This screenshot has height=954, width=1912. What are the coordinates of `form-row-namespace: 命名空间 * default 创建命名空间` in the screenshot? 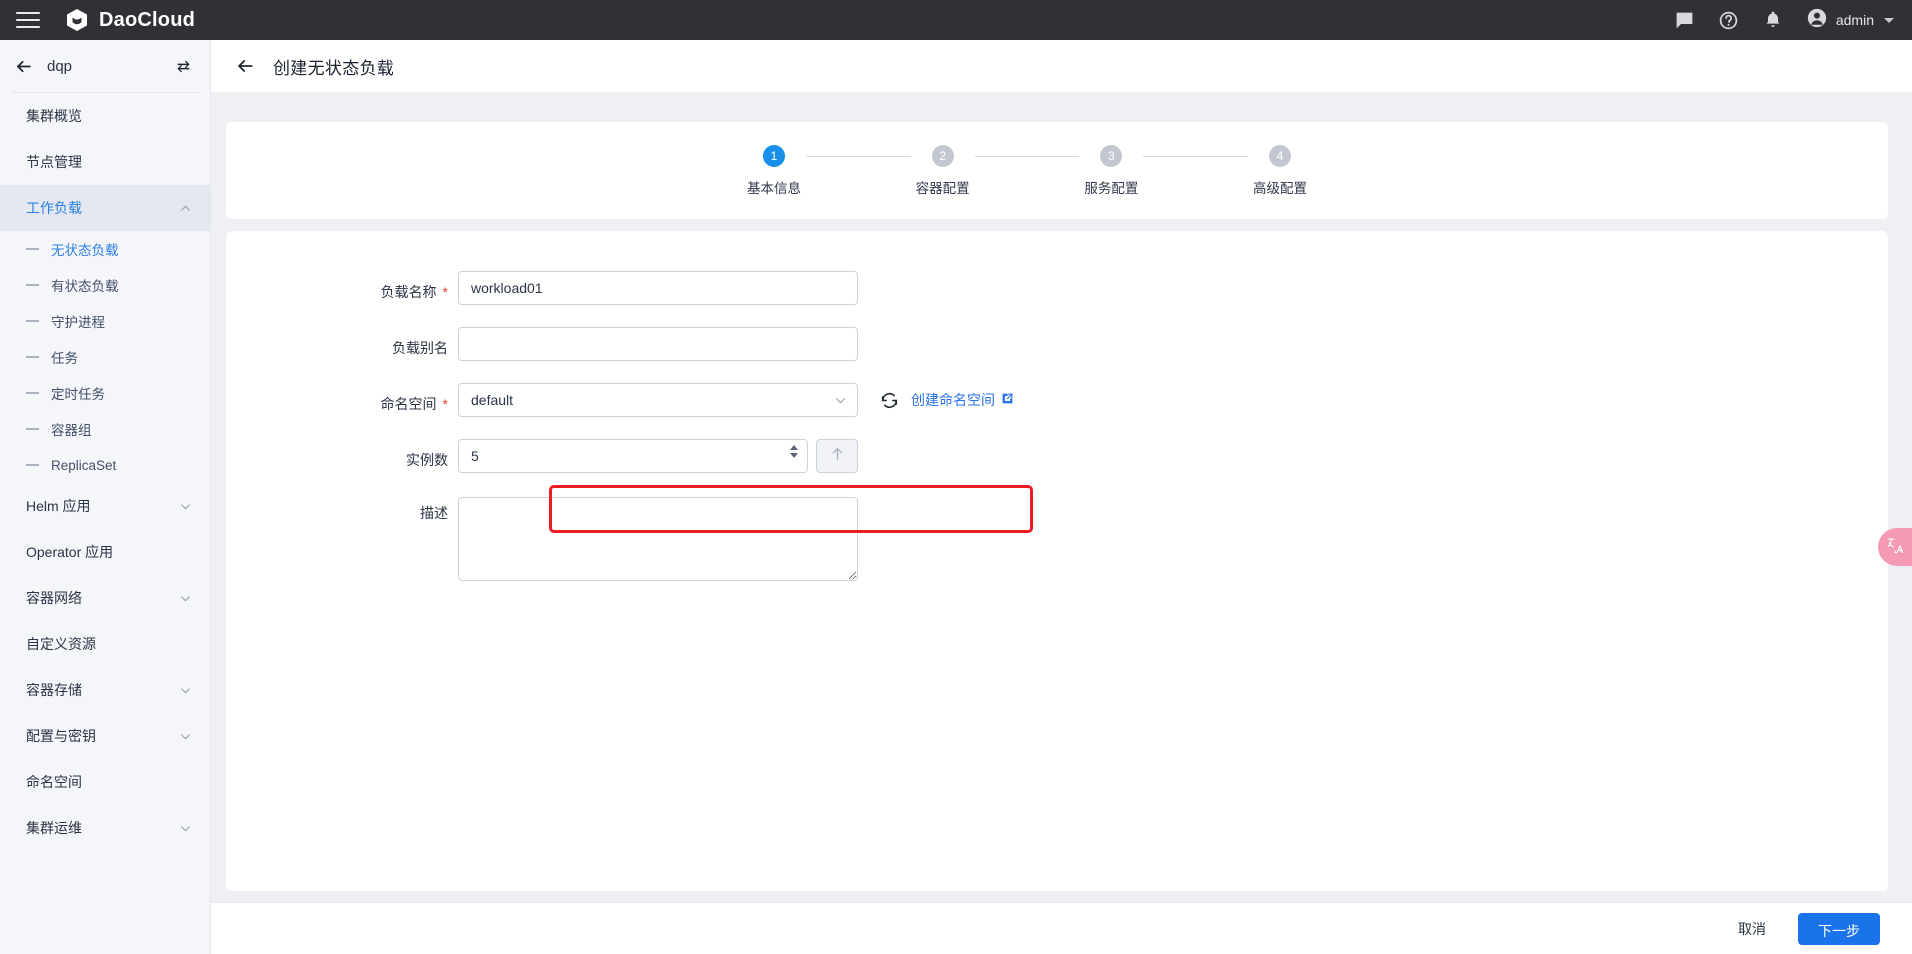 It's located at (1057, 400).